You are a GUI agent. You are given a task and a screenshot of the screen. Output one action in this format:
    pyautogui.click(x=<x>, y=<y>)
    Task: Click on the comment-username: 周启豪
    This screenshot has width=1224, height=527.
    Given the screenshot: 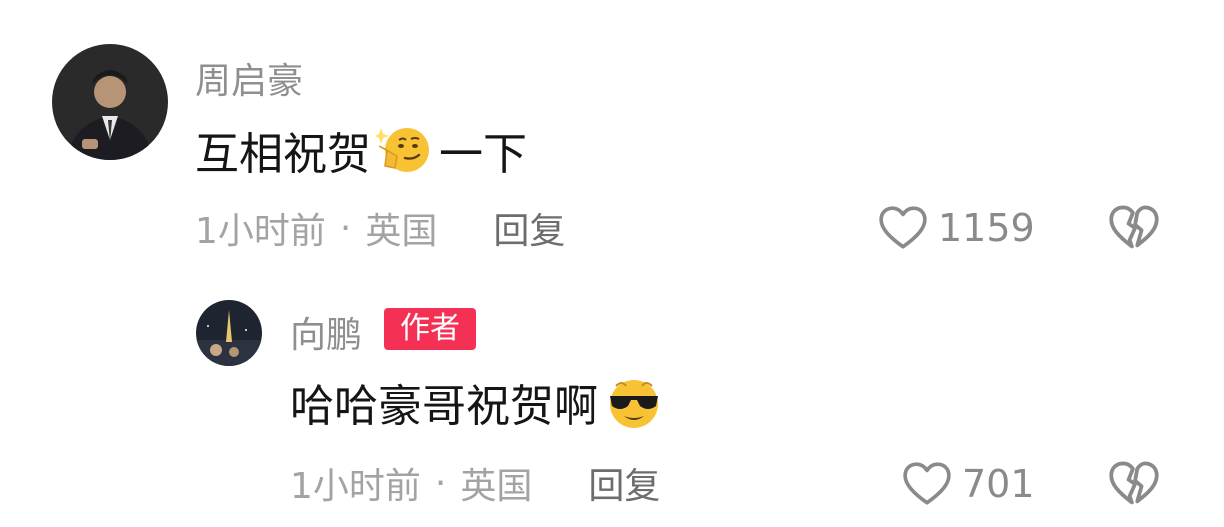 What is the action you would take?
    pyautogui.click(x=249, y=78)
    